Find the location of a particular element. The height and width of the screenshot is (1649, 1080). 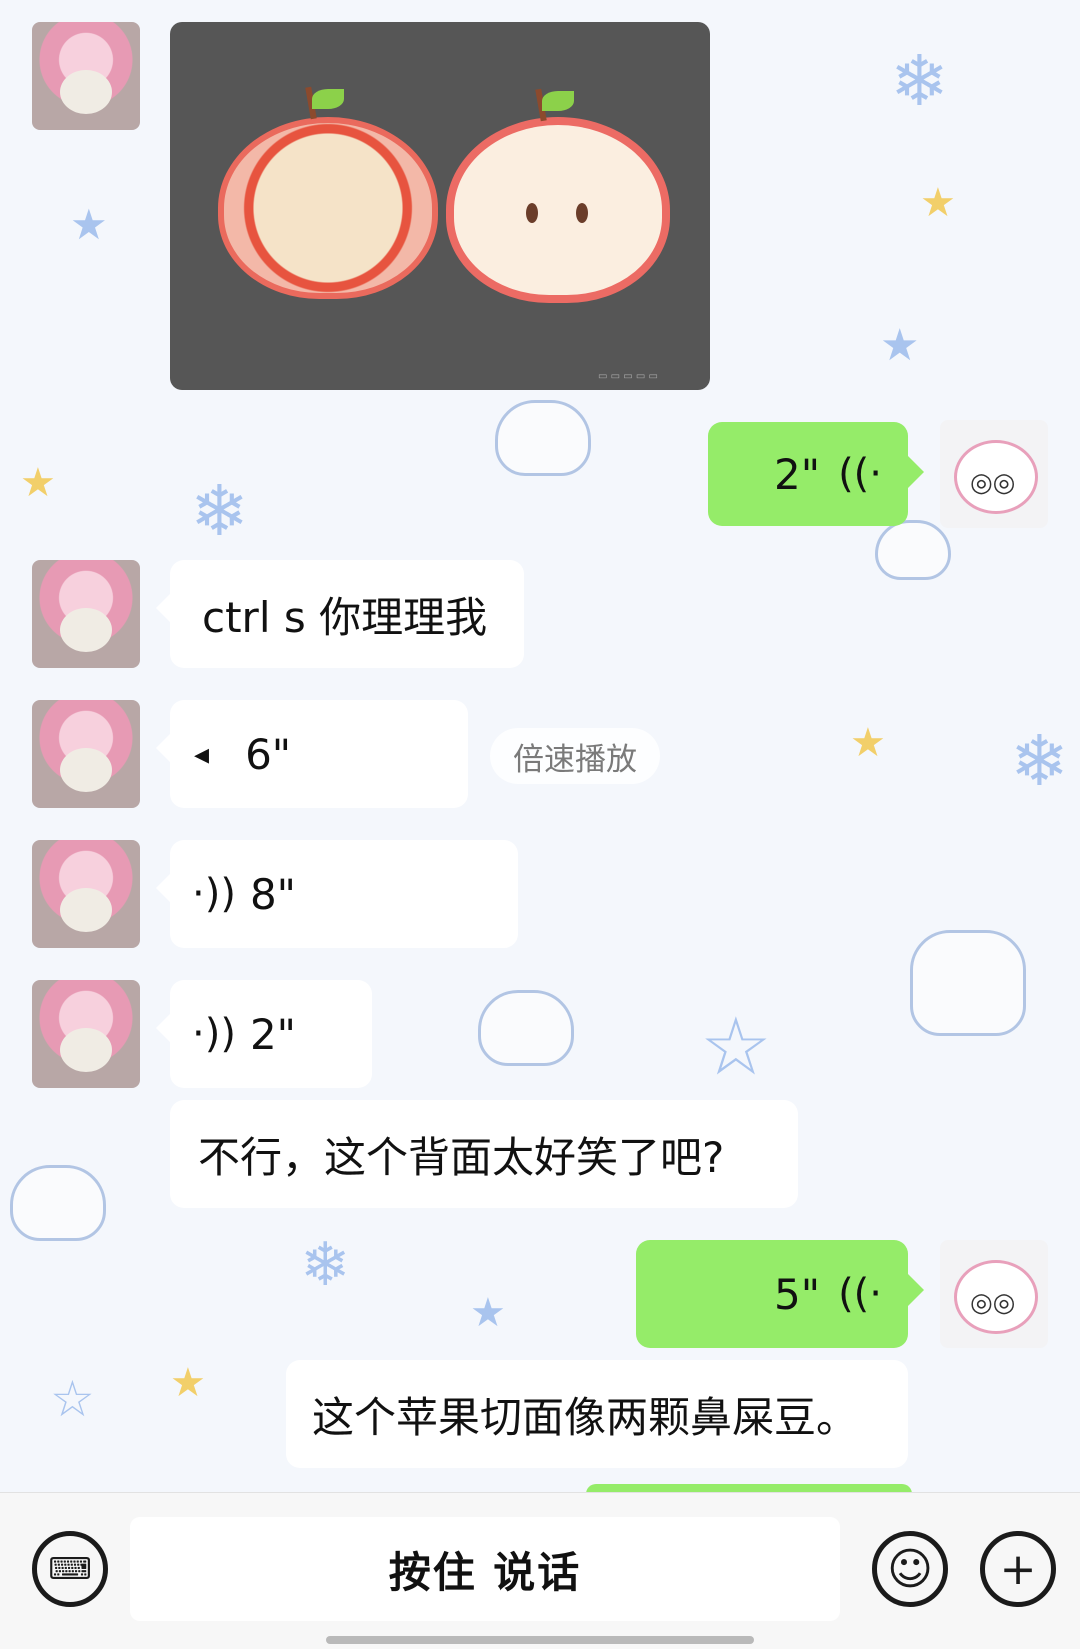

voice-duration: 8" is located at coordinates (272, 894).